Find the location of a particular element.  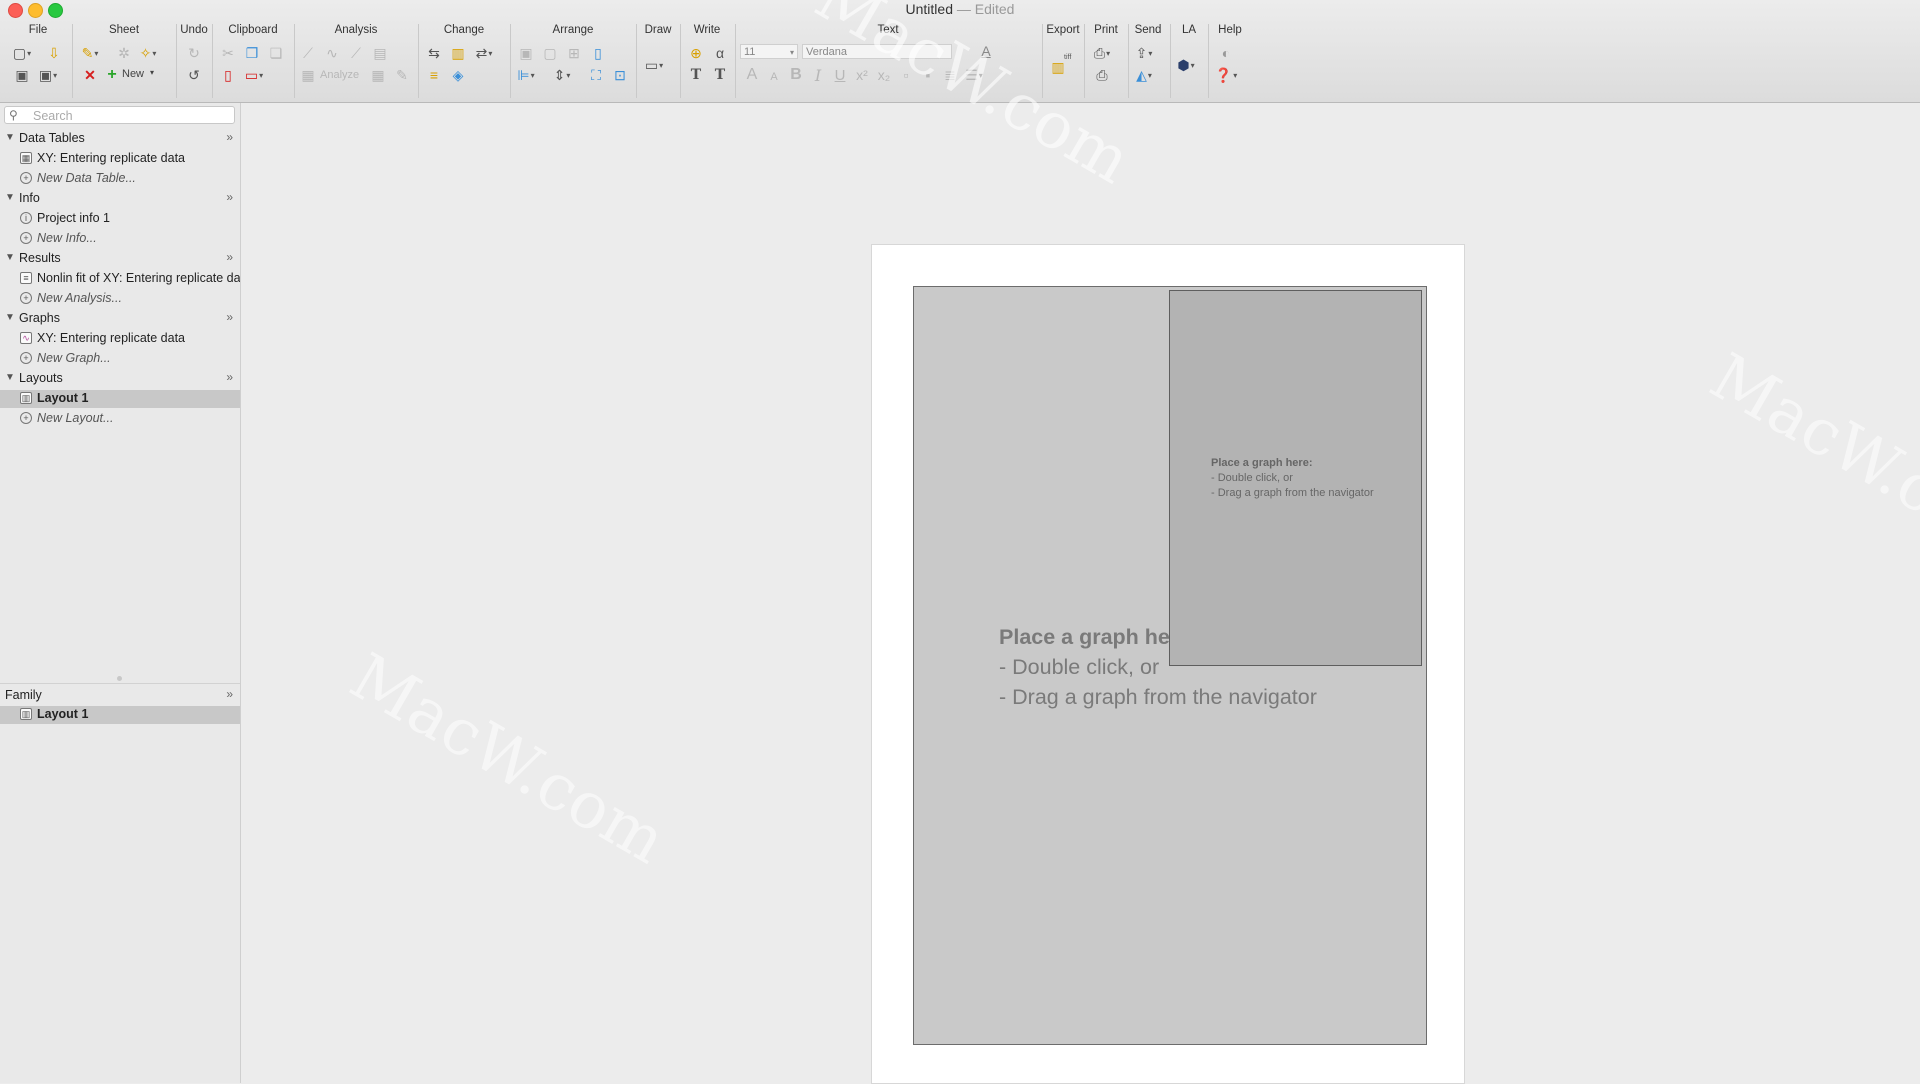

analyze-button: Analyze is located at coordinates (339, 75).